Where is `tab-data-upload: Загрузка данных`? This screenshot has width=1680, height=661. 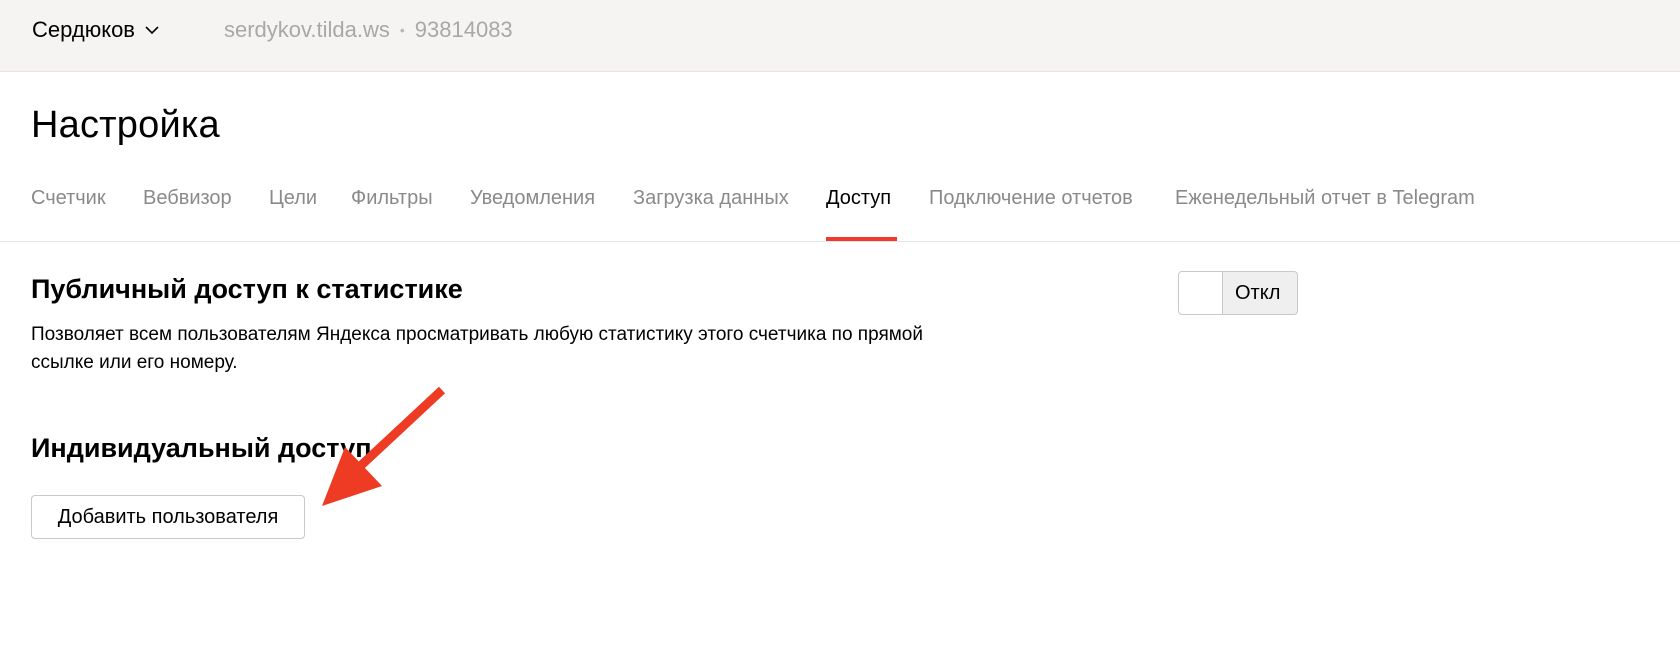
tab-data-upload: Загрузка данных is located at coordinates (711, 198).